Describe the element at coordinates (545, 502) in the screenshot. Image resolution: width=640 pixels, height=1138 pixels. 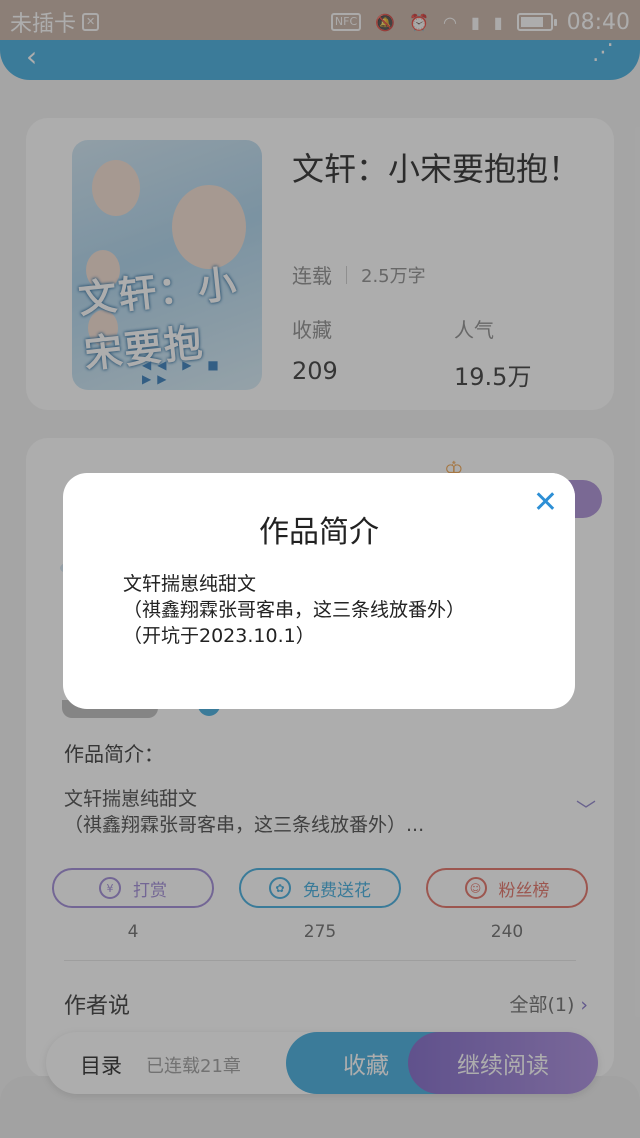
I see `close-icon: ✕` at that location.